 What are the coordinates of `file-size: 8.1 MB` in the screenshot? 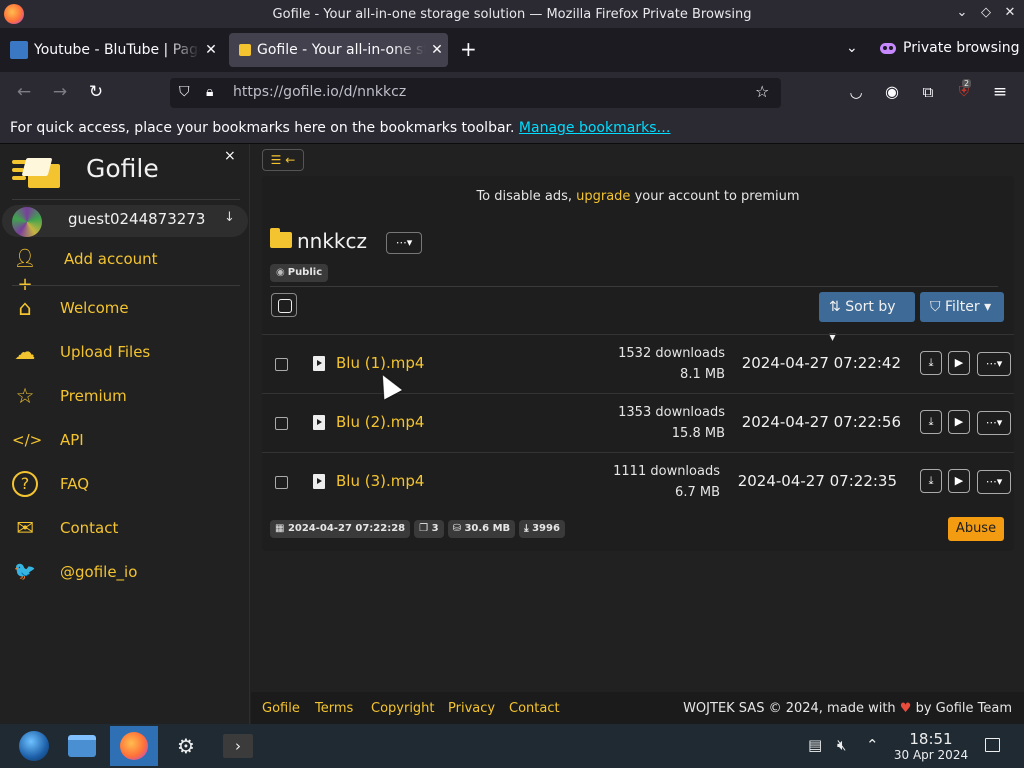 It's located at (702, 374).